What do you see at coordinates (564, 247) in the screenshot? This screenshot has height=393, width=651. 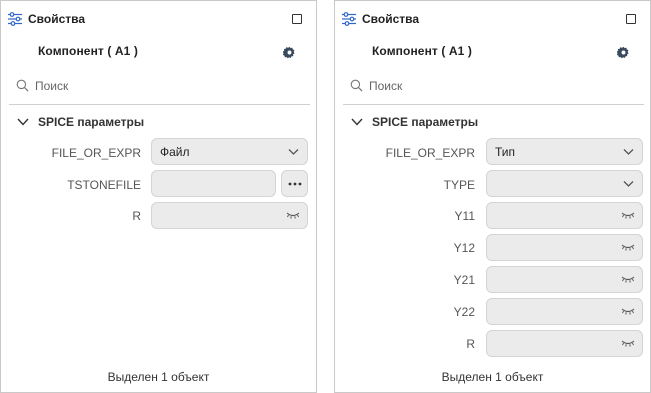 I see `y12-input` at bounding box center [564, 247].